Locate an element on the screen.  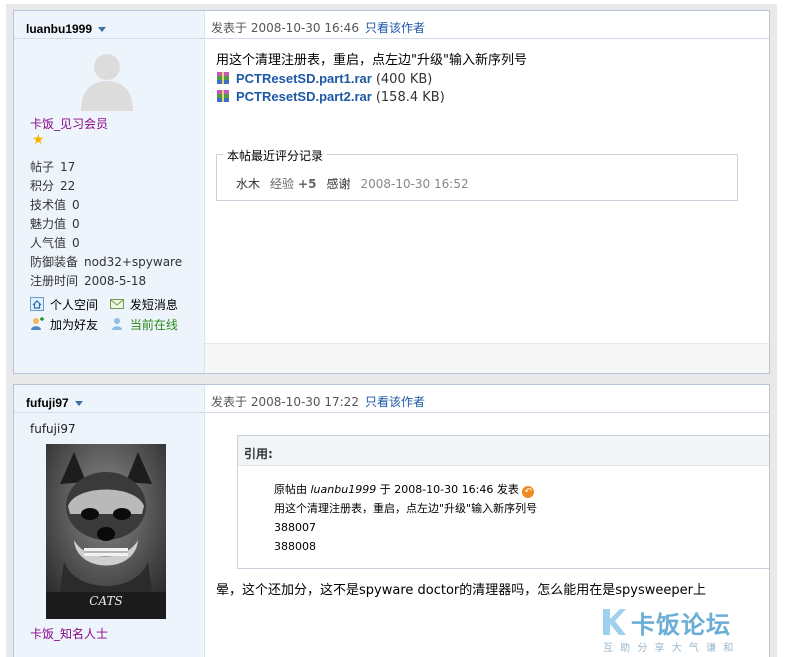
add-friend-link: 加为好友 is located at coordinates (64, 325).